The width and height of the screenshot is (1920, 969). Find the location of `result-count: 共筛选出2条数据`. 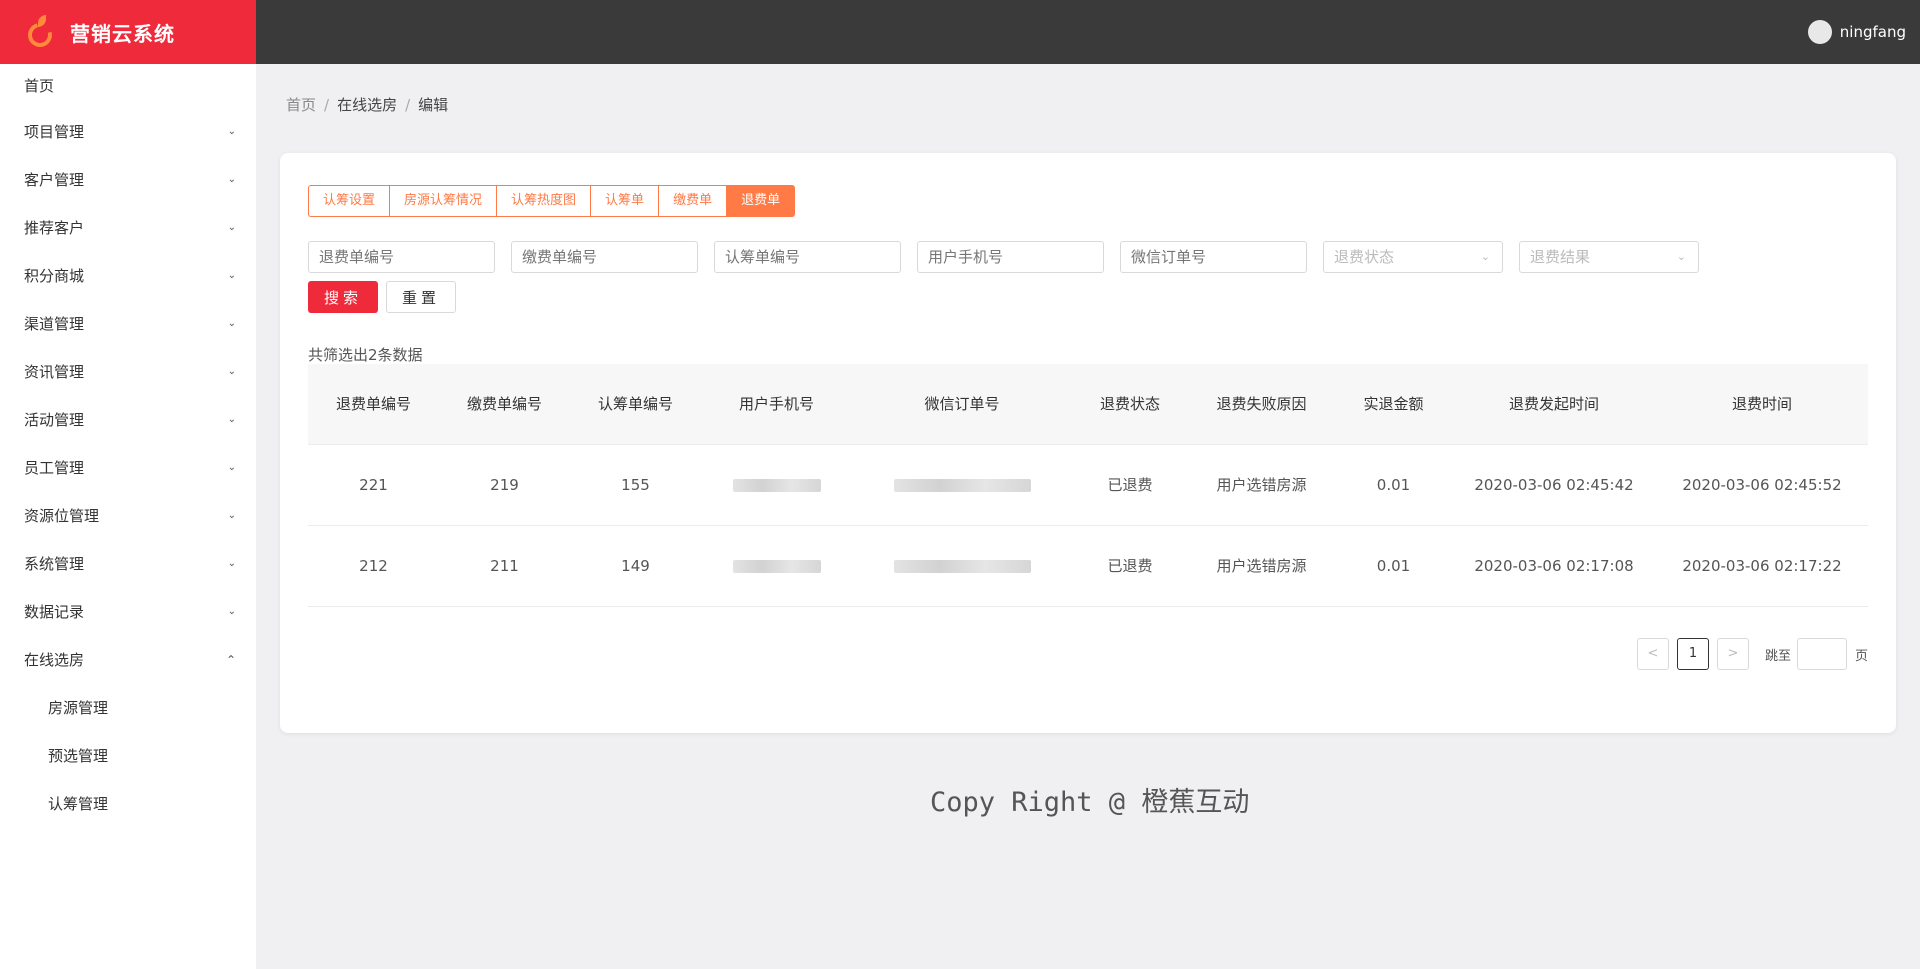

result-count: 共筛选出2条数据 is located at coordinates (365, 355).